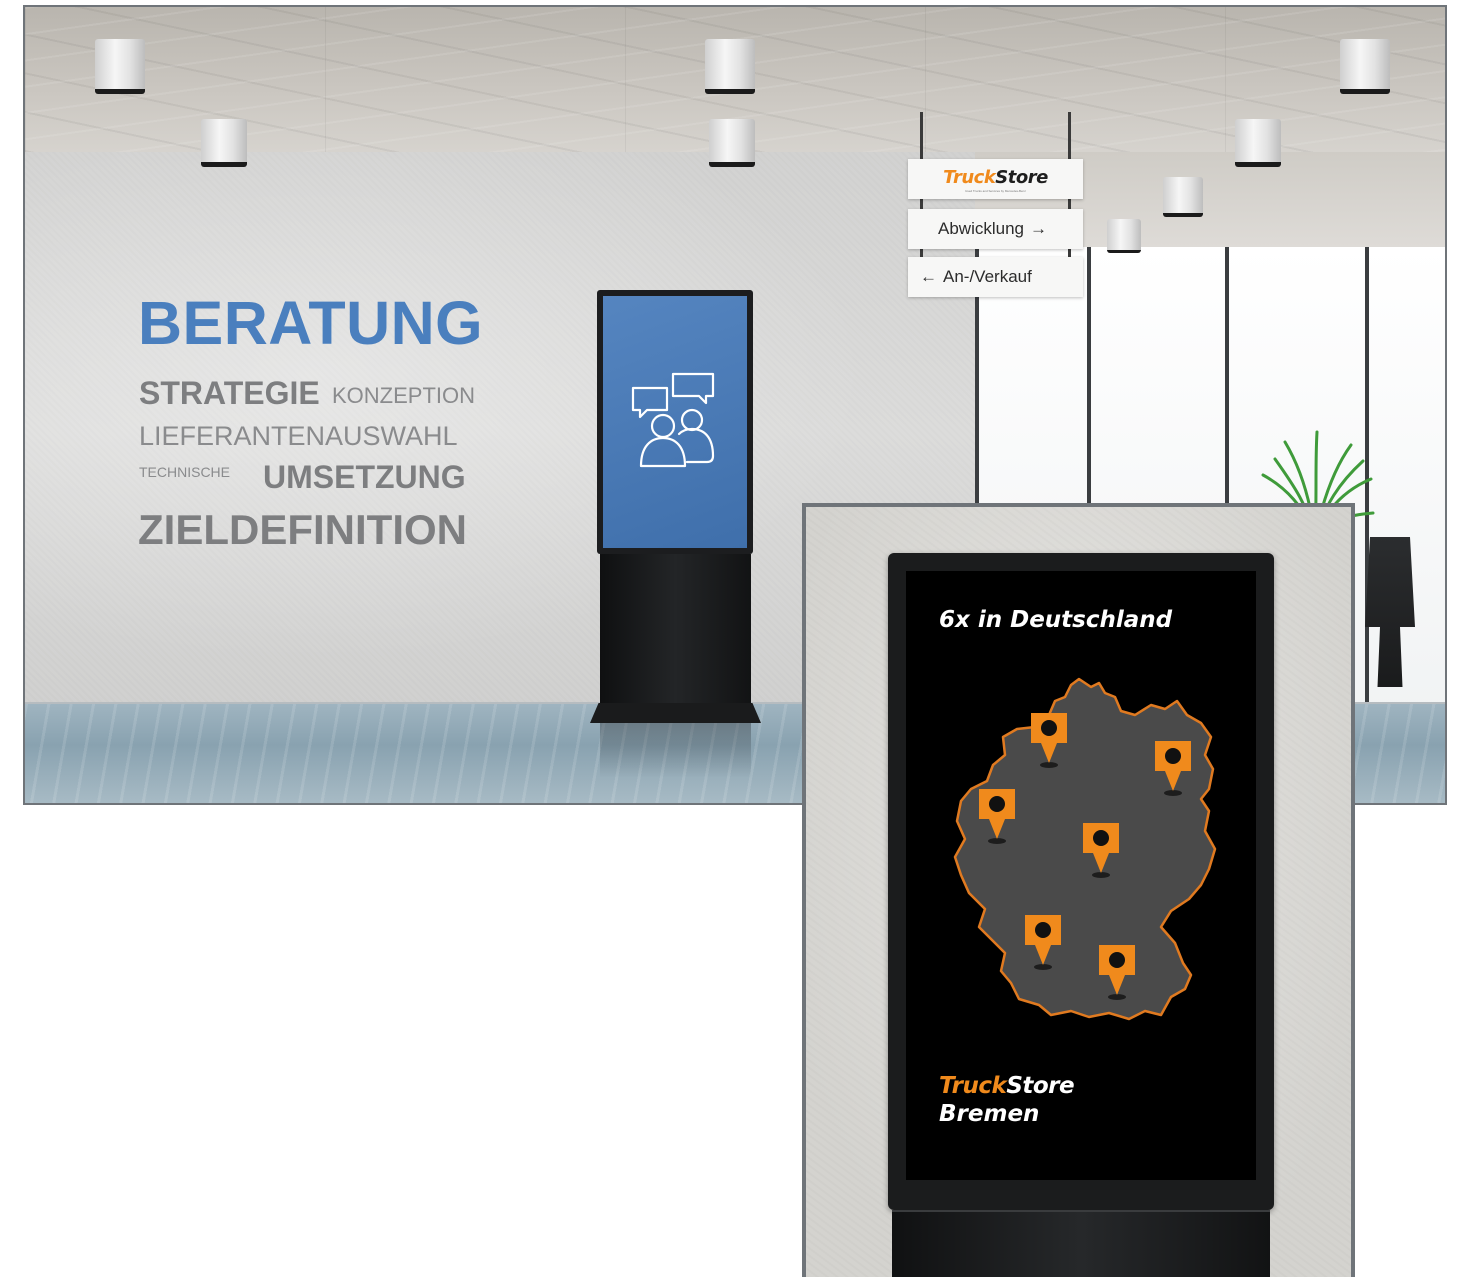 This screenshot has width=1459, height=1277. Describe the element at coordinates (364, 477) in the screenshot. I see `wall-word-umsetzung: UMSETZUNG` at that location.